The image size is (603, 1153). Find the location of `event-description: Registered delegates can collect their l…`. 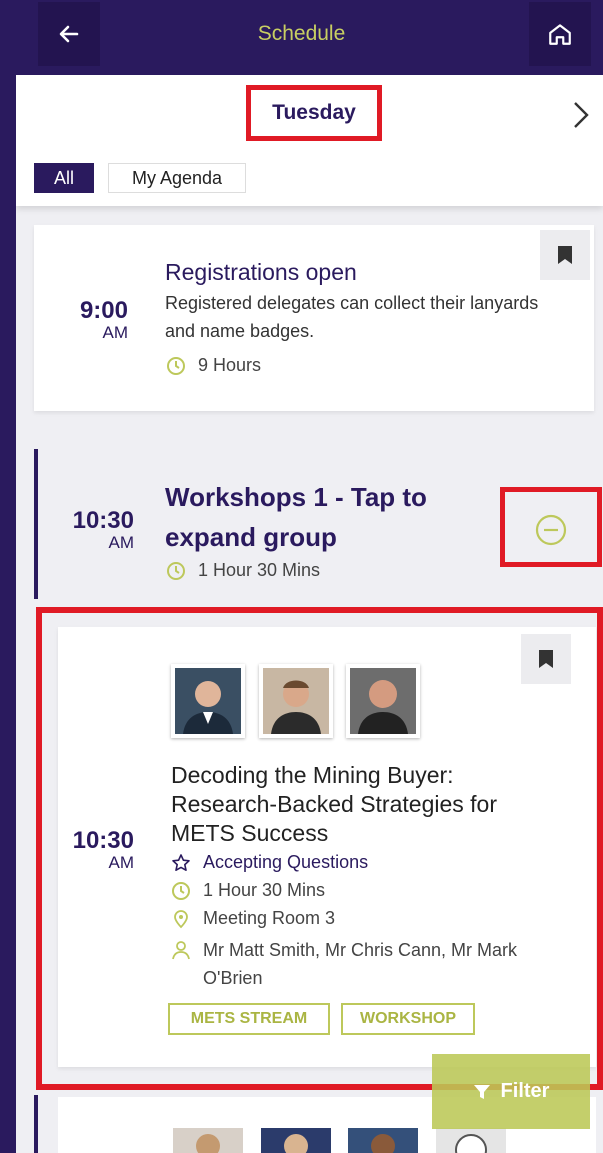

event-description: Registered delegates can collect their l… is located at coordinates (375, 317).